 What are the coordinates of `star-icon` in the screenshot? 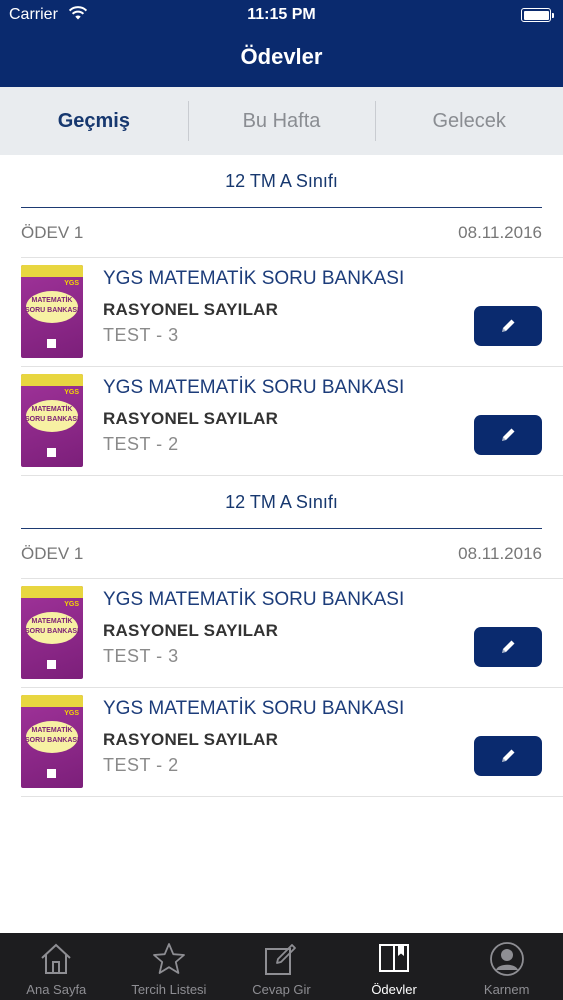 It's located at (168, 958).